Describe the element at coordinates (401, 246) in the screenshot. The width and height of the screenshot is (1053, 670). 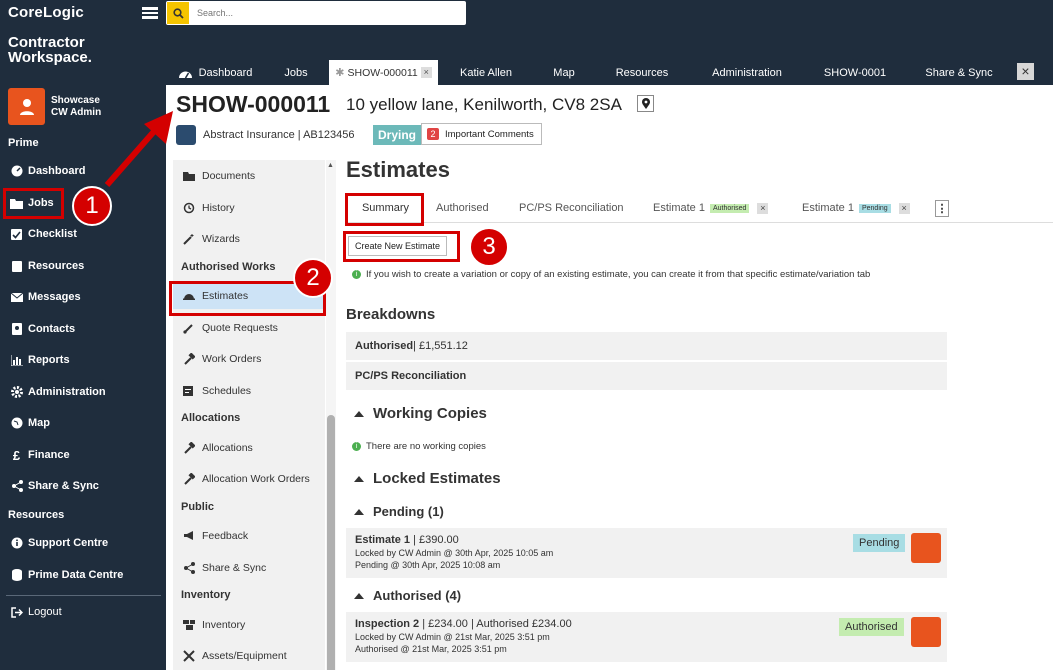
I see `annotation-box-create` at that location.